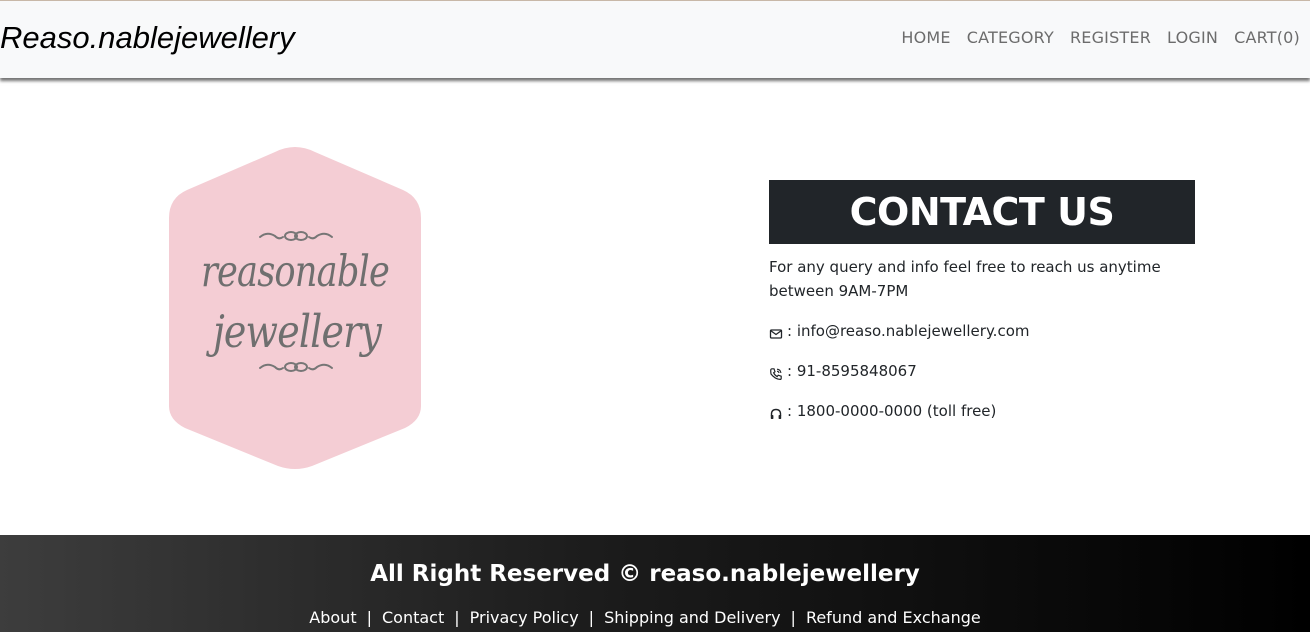  Describe the element at coordinates (893, 617) in the screenshot. I see `footer-refund-link: Refund and Exchange` at that location.